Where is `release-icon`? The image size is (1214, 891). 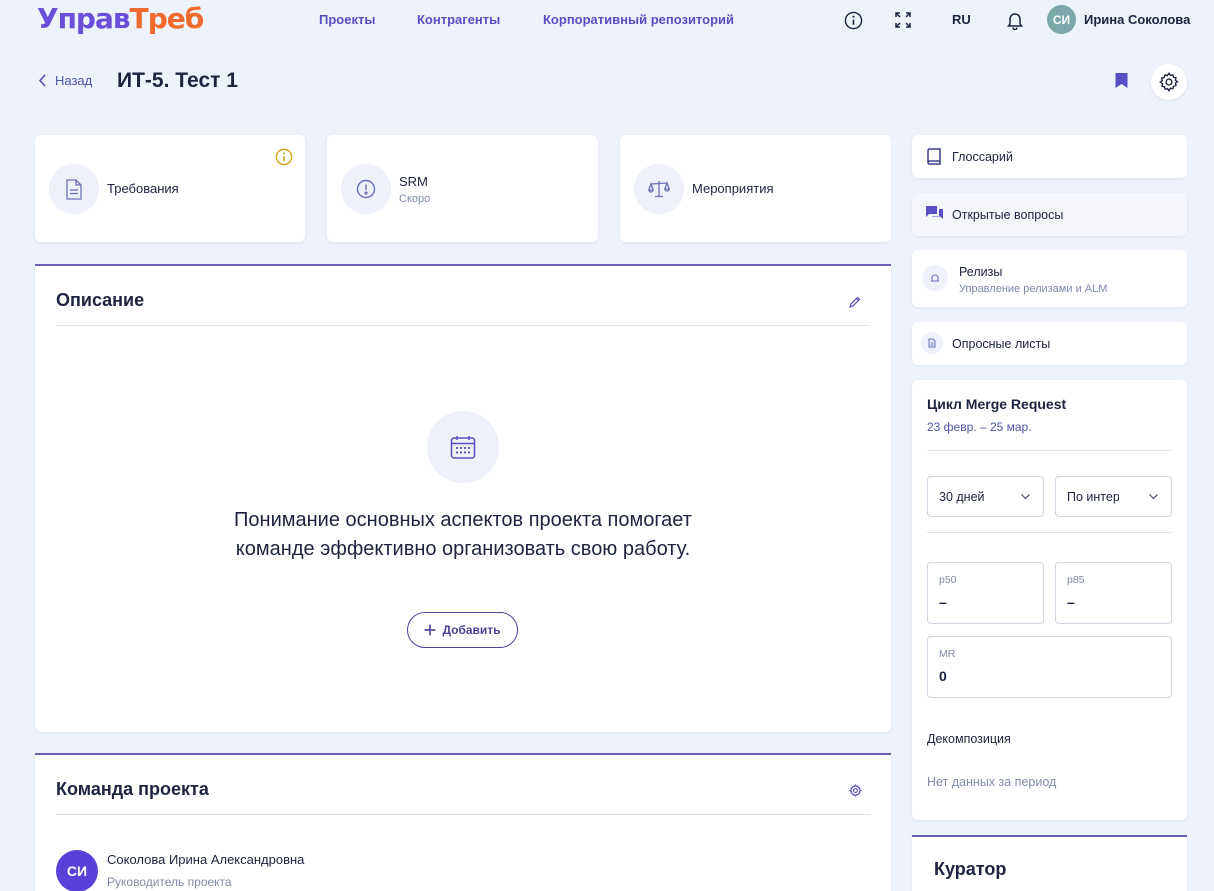 release-icon is located at coordinates (935, 278).